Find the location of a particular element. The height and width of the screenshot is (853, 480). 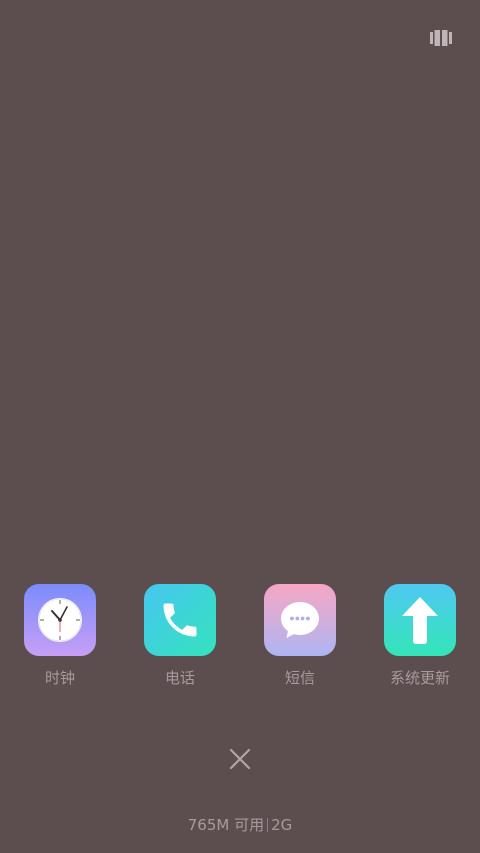

memory-divider is located at coordinates (268, 825).